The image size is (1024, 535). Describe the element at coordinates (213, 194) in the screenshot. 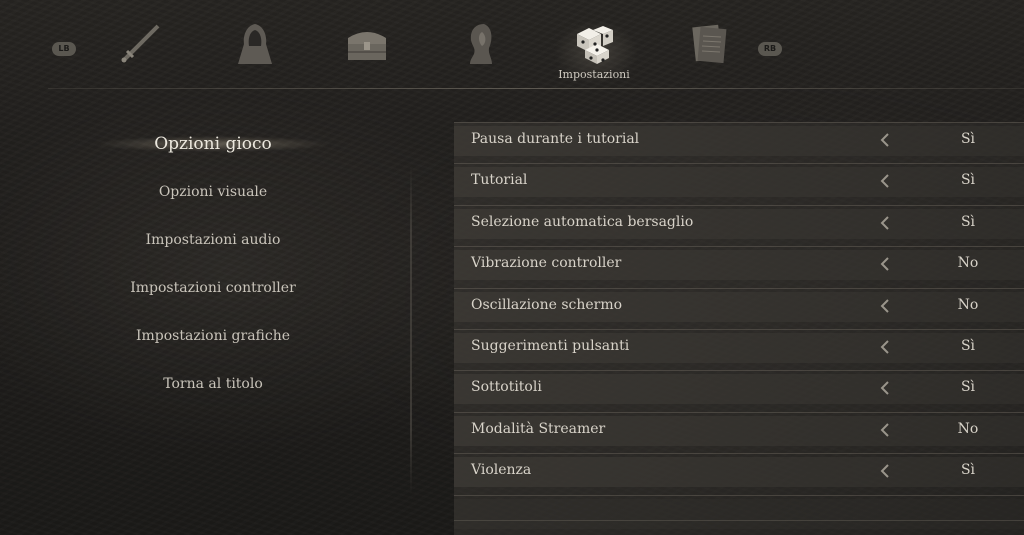

I see `menu-item-camera-options: Opzioni visuale` at that location.